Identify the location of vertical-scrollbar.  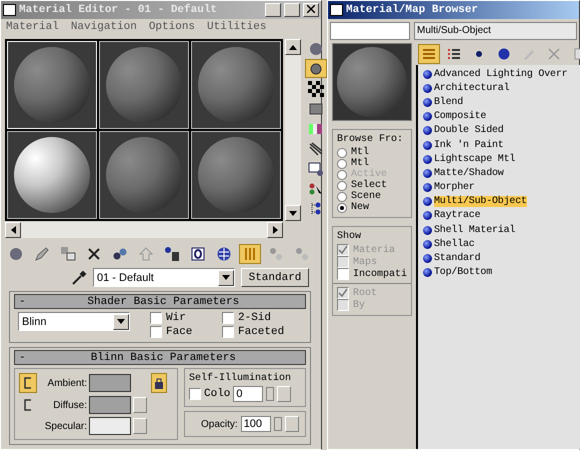
(293, 130).